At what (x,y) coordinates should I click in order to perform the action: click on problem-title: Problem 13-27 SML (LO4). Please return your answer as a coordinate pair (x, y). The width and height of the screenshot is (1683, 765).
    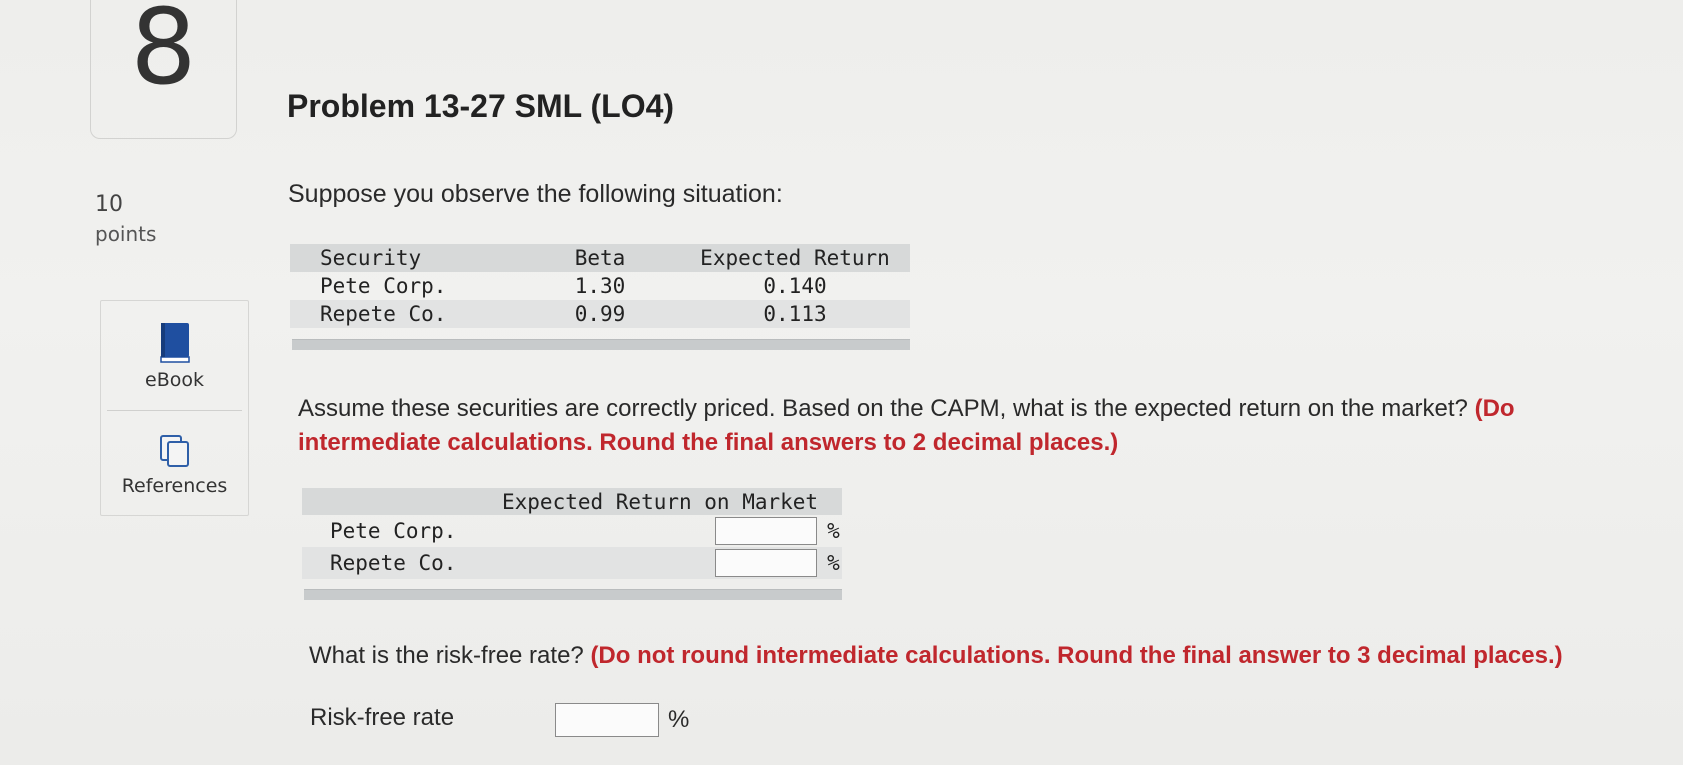
    Looking at the image, I should click on (481, 106).